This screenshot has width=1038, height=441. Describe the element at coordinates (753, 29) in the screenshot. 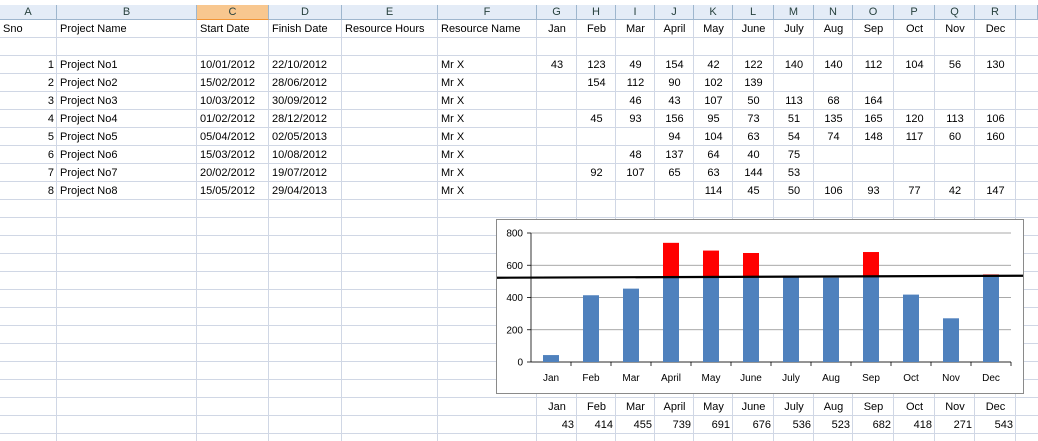

I see `header-cell: June` at that location.